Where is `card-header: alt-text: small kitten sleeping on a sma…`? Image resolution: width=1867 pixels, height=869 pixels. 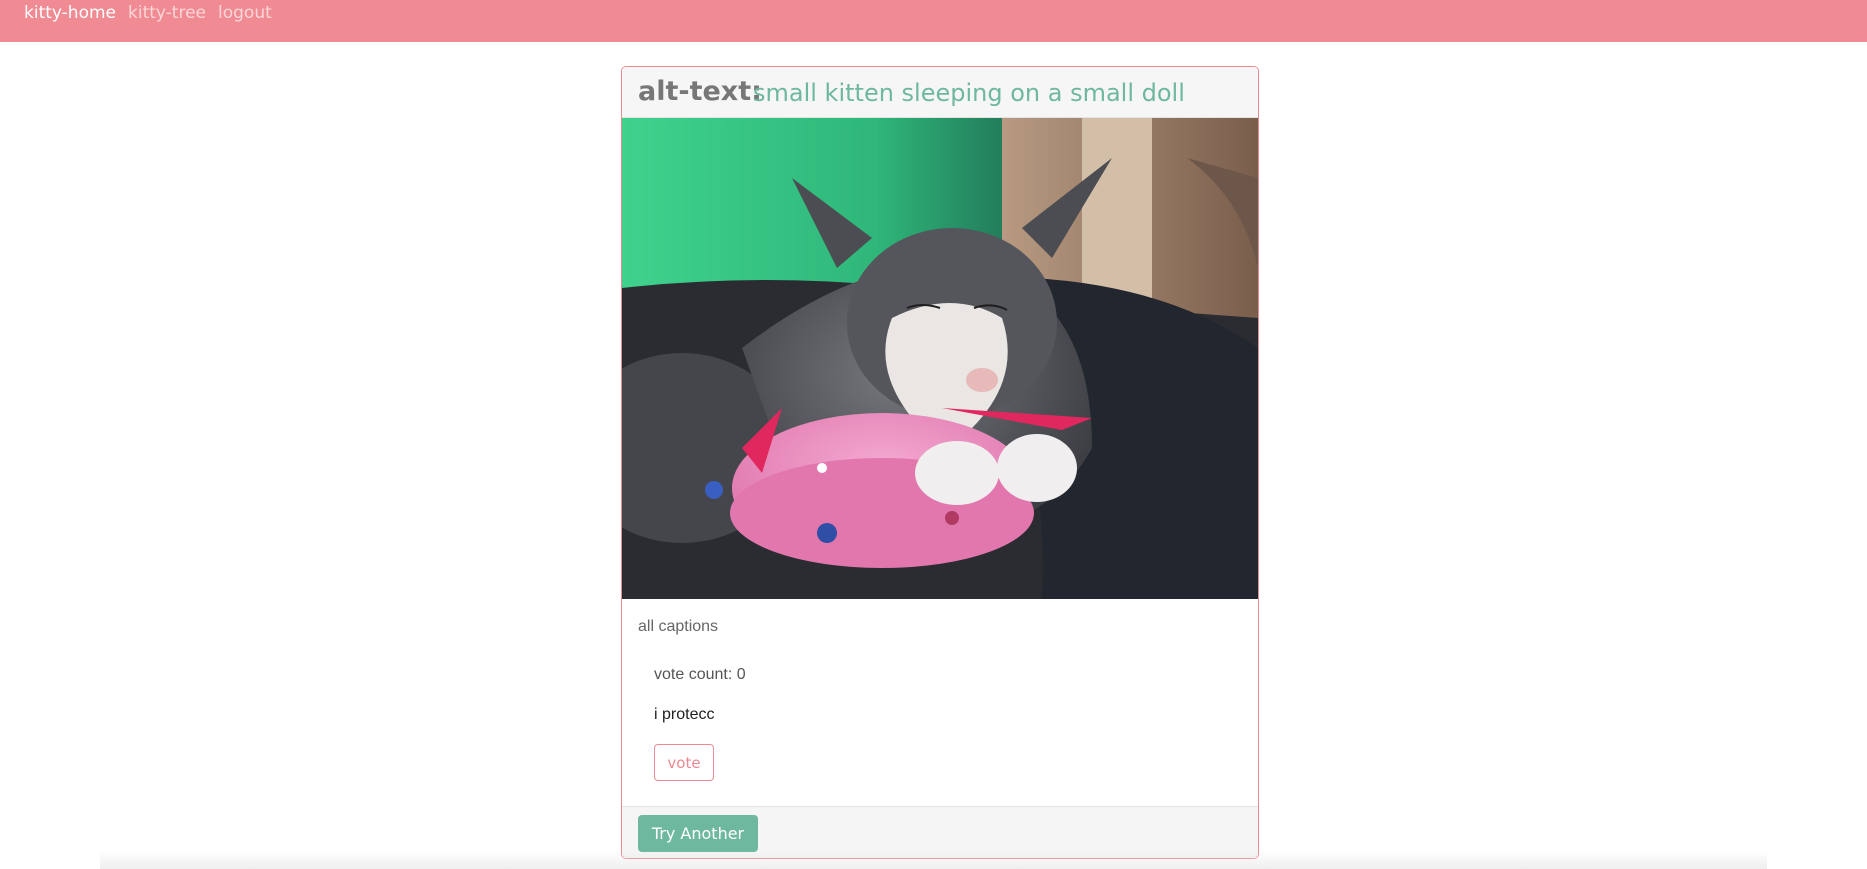 card-header: alt-text: small kitten sleeping on a sma… is located at coordinates (940, 92).